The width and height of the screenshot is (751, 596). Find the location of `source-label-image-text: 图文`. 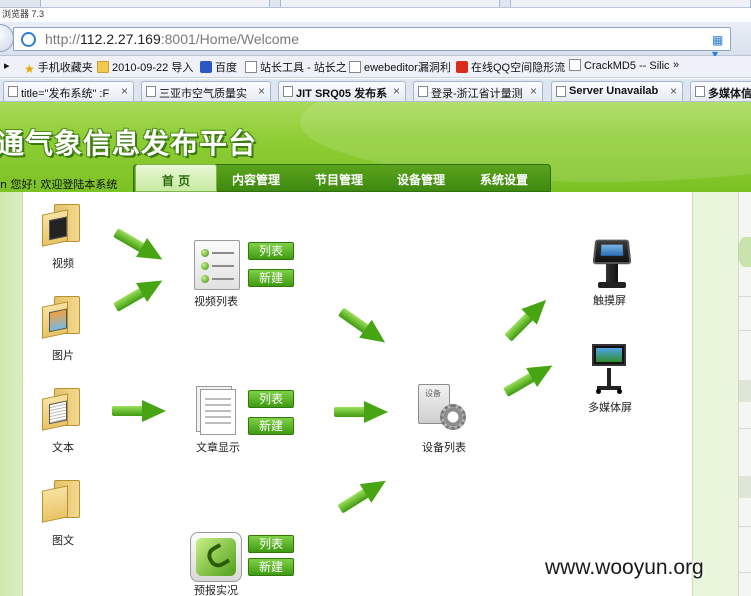

source-label-image-text: 图文 is located at coordinates (63, 540).